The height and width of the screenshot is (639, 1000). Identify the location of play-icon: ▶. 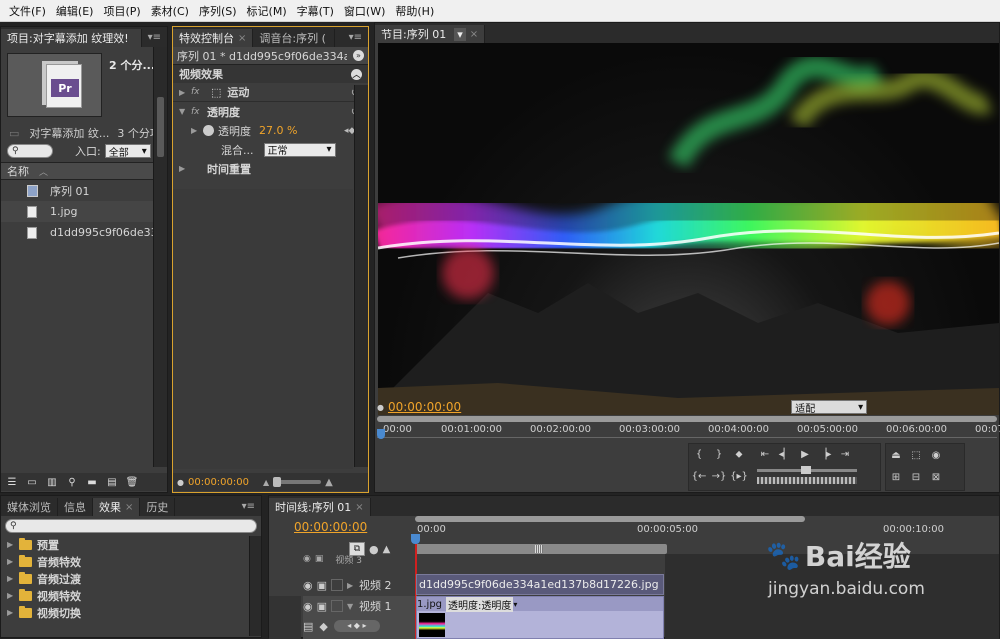
(805, 454).